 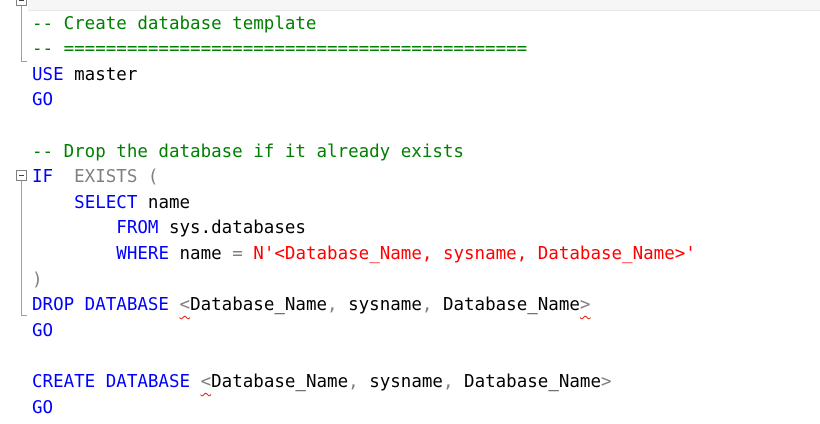 I want to click on code-line: ), so click(x=37, y=280).